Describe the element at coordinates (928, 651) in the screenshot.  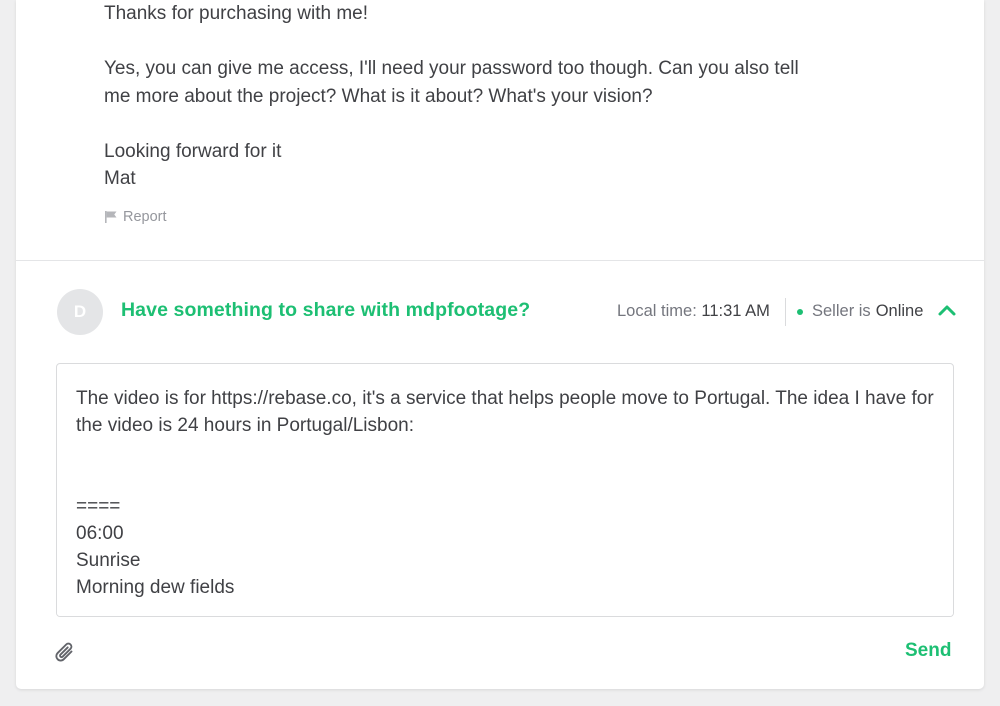
I see `send-button: Send` at that location.